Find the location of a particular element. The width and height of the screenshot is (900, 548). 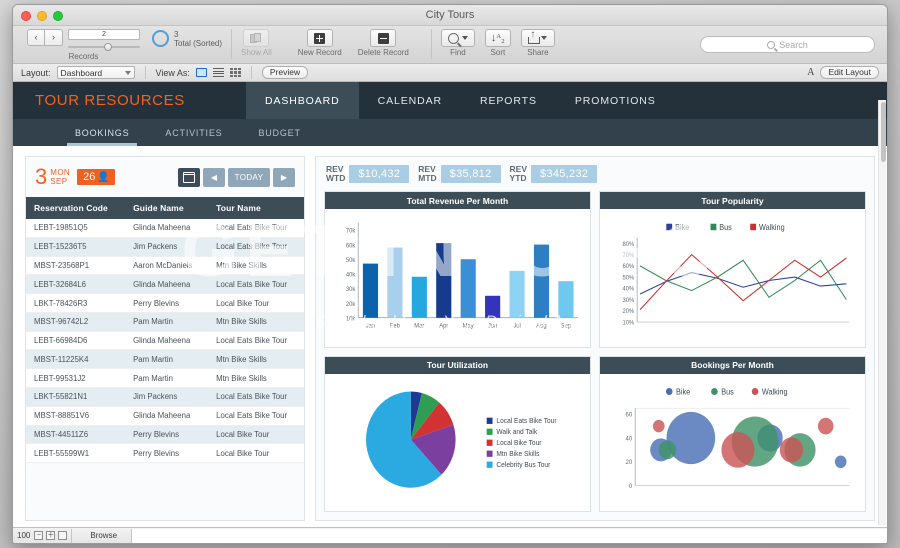

record-slider: 2 is located at coordinates (104, 40).